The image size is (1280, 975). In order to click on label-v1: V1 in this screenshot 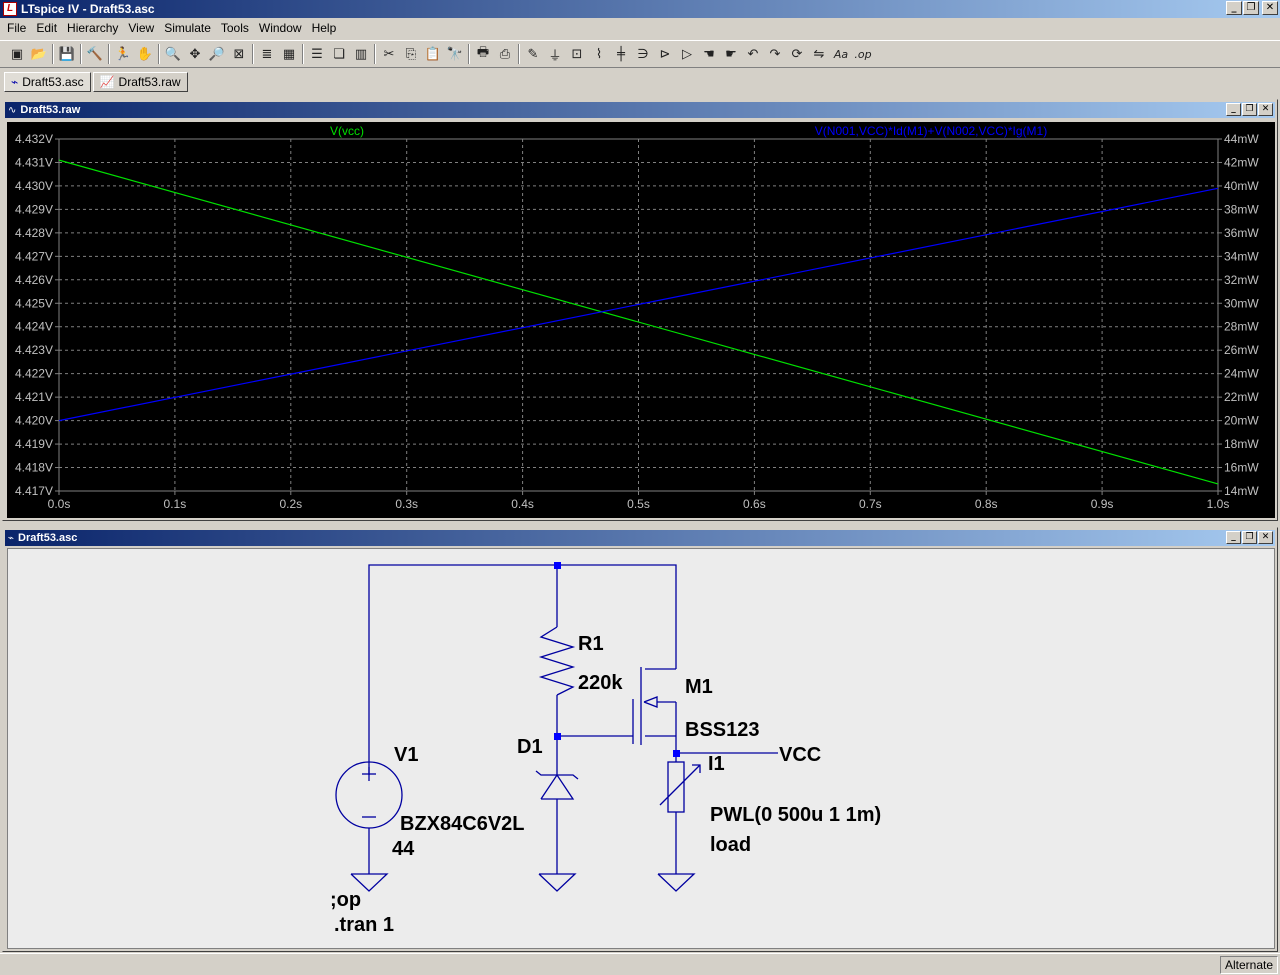, I will do `click(406, 755)`.